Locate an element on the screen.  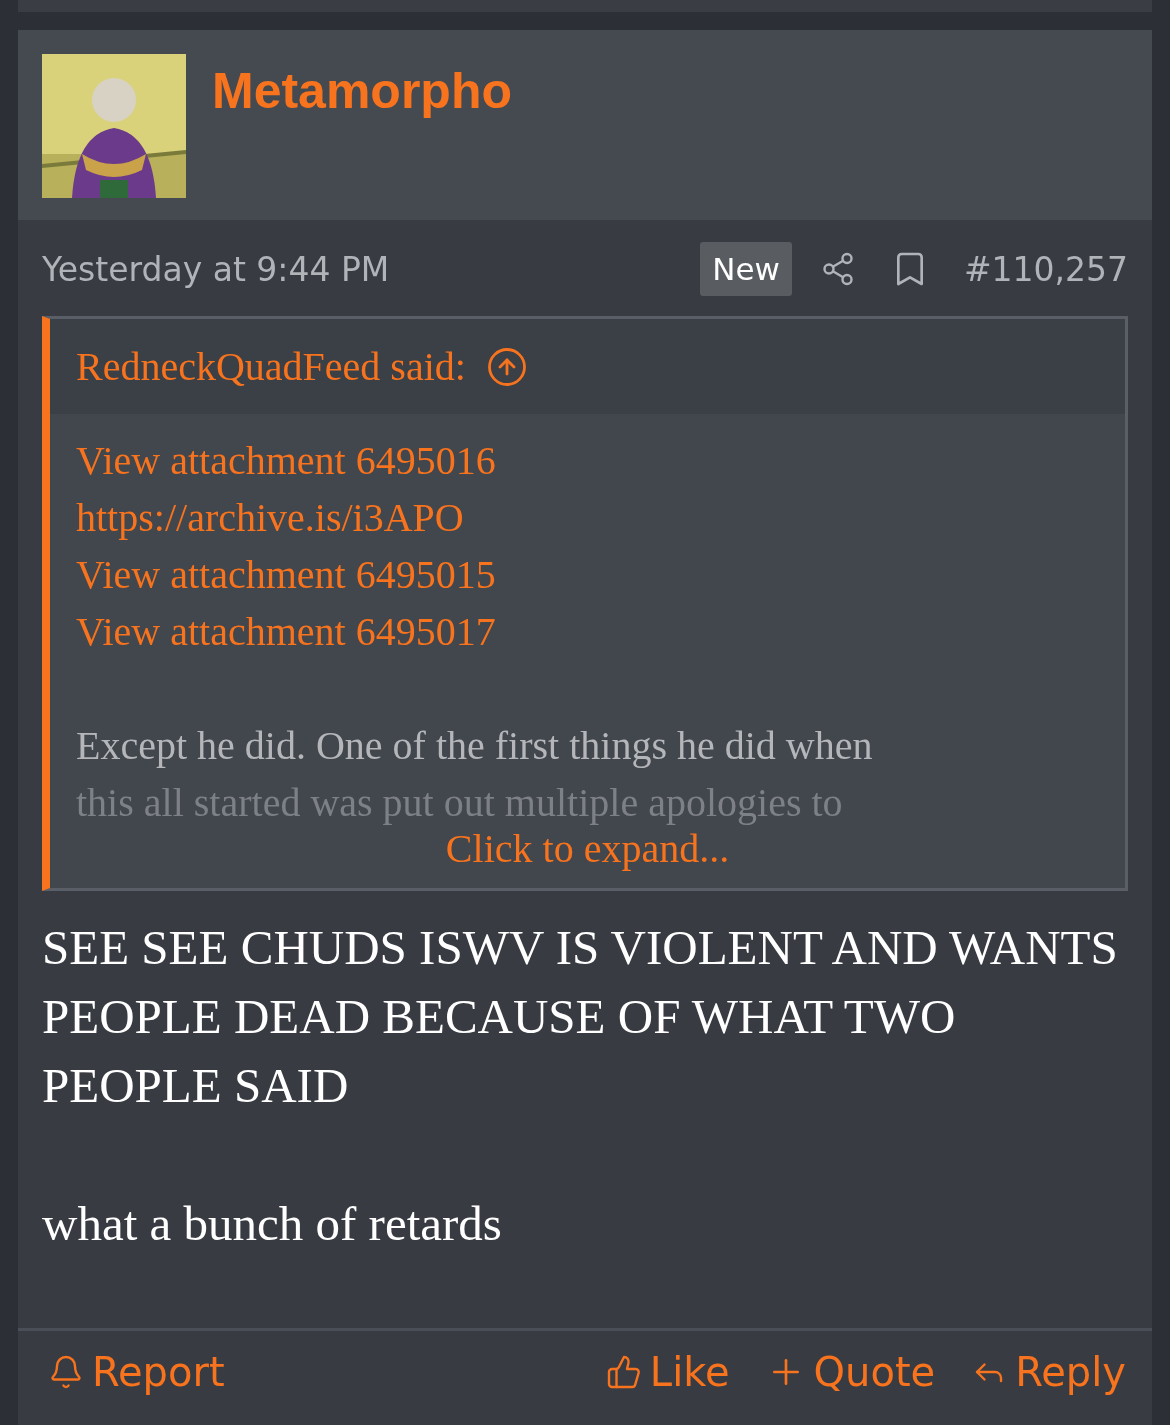
reply-link: Reply is located at coordinates (1048, 1372).